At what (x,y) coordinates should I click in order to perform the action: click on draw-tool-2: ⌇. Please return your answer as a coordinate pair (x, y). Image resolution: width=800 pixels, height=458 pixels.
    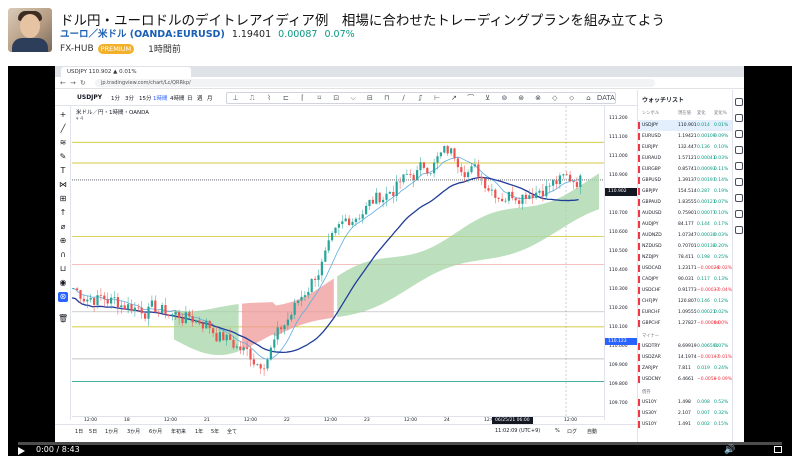
    Looking at the image, I should click on (269, 98).